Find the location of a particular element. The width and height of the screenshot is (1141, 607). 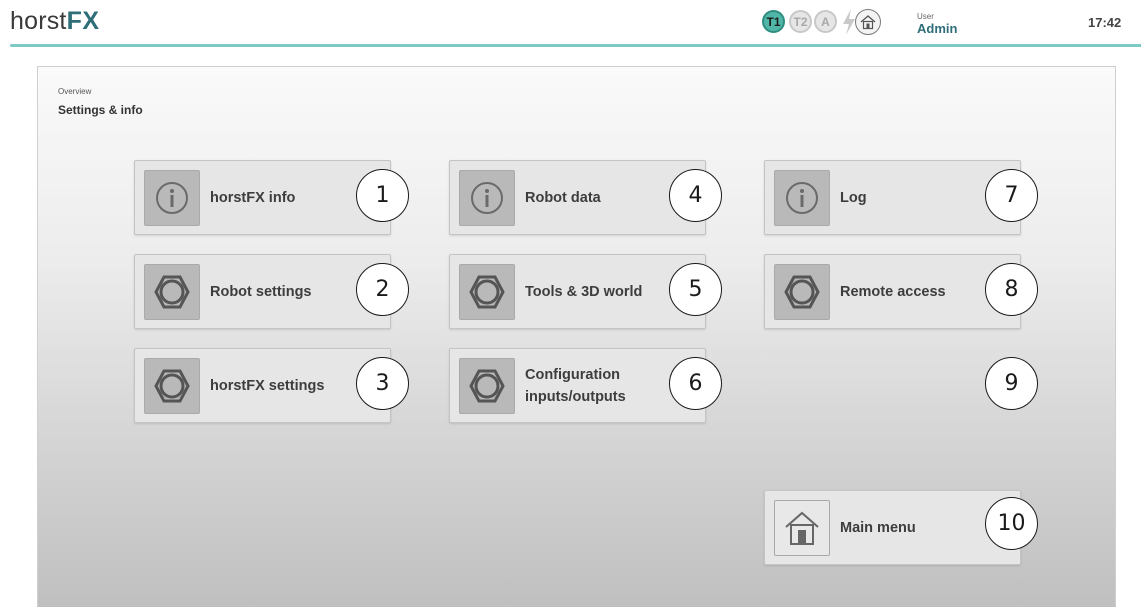

breadcrumb-parent: Overview is located at coordinates (75, 91).